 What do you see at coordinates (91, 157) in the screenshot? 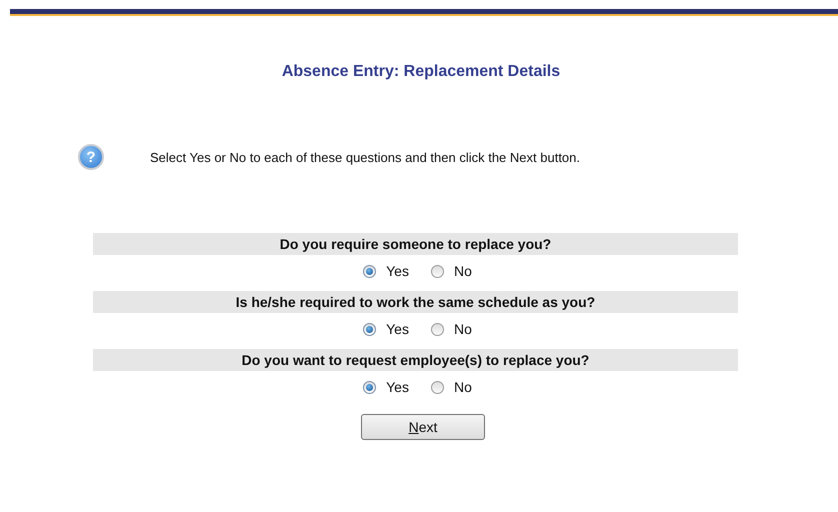
I see `help-icon: ?` at bounding box center [91, 157].